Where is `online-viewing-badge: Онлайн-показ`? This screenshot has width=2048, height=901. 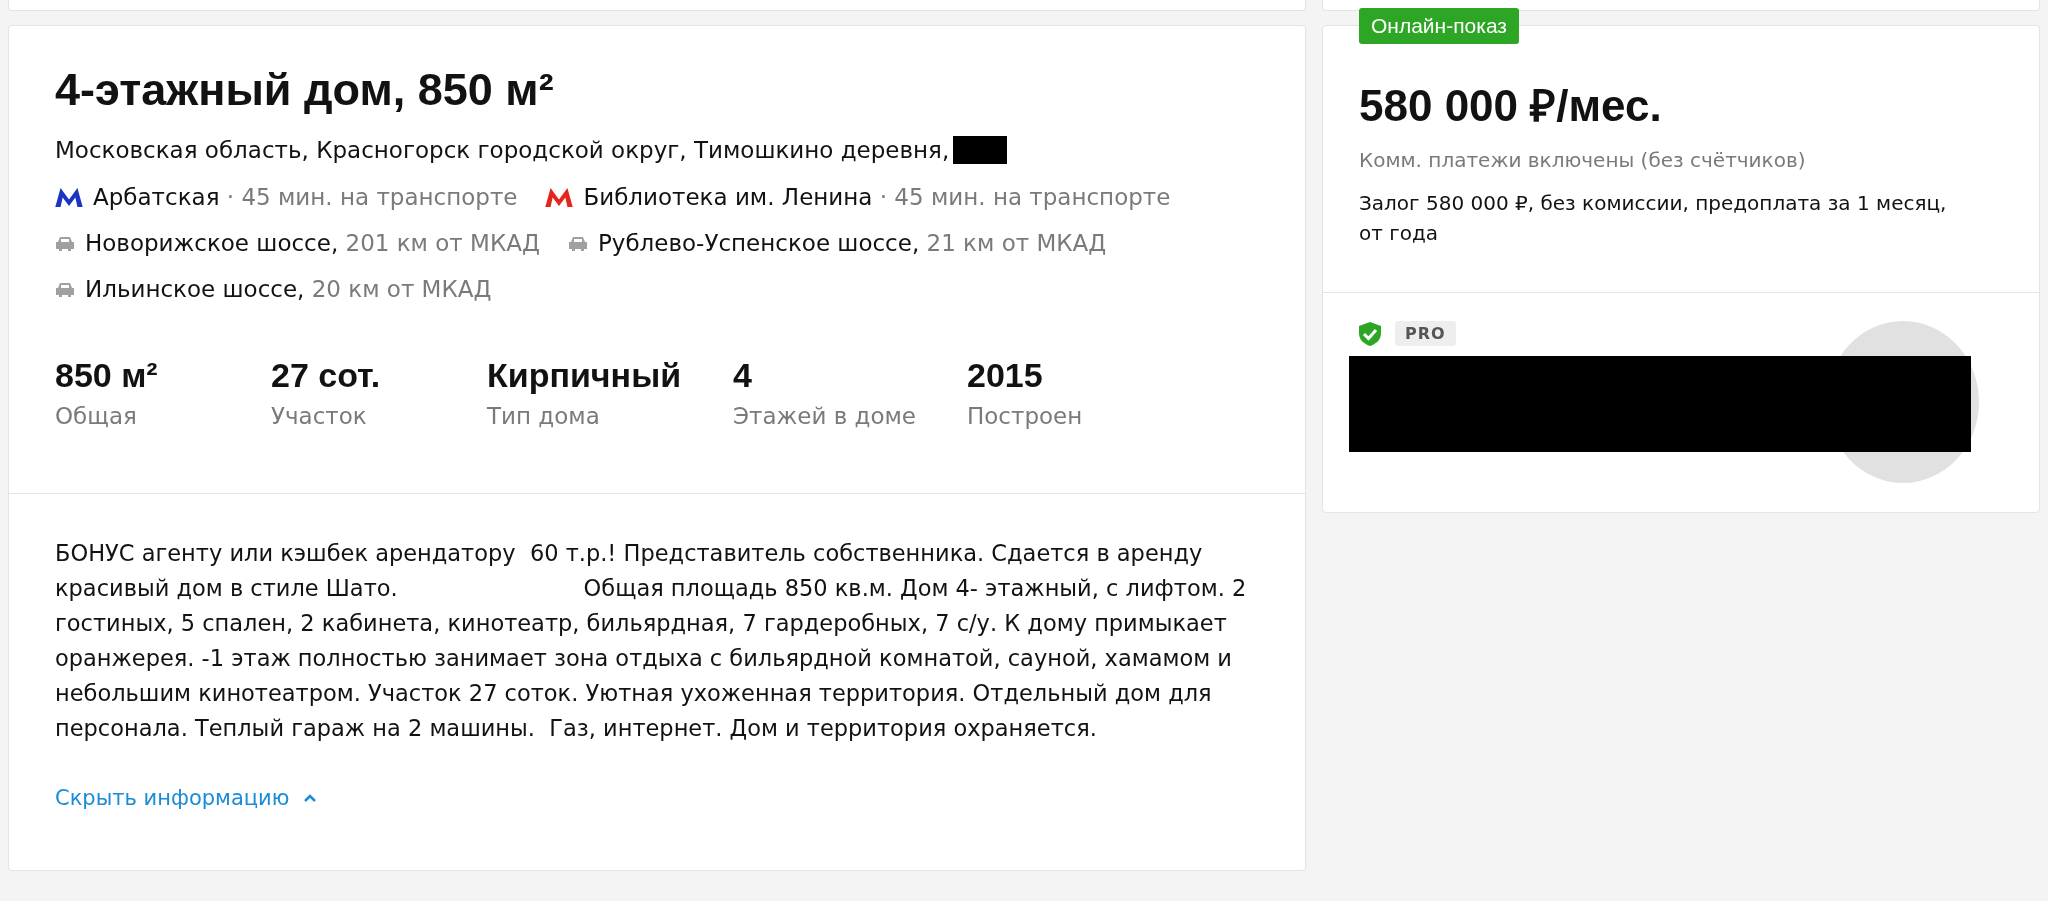 online-viewing-badge: Онлайн-показ is located at coordinates (1439, 26).